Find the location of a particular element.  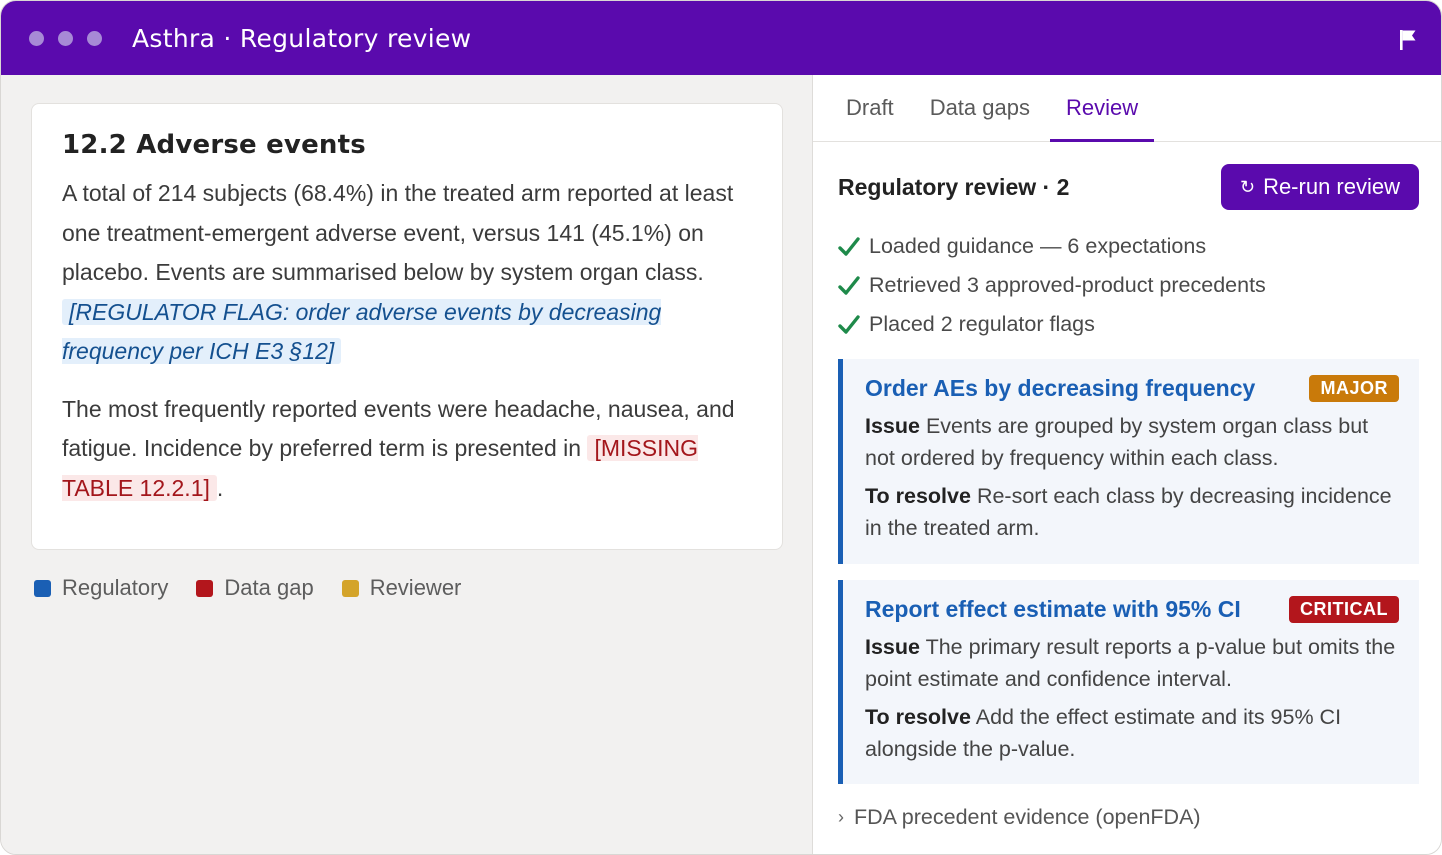

legend-item-data-gap: Data gap is located at coordinates (255, 588).